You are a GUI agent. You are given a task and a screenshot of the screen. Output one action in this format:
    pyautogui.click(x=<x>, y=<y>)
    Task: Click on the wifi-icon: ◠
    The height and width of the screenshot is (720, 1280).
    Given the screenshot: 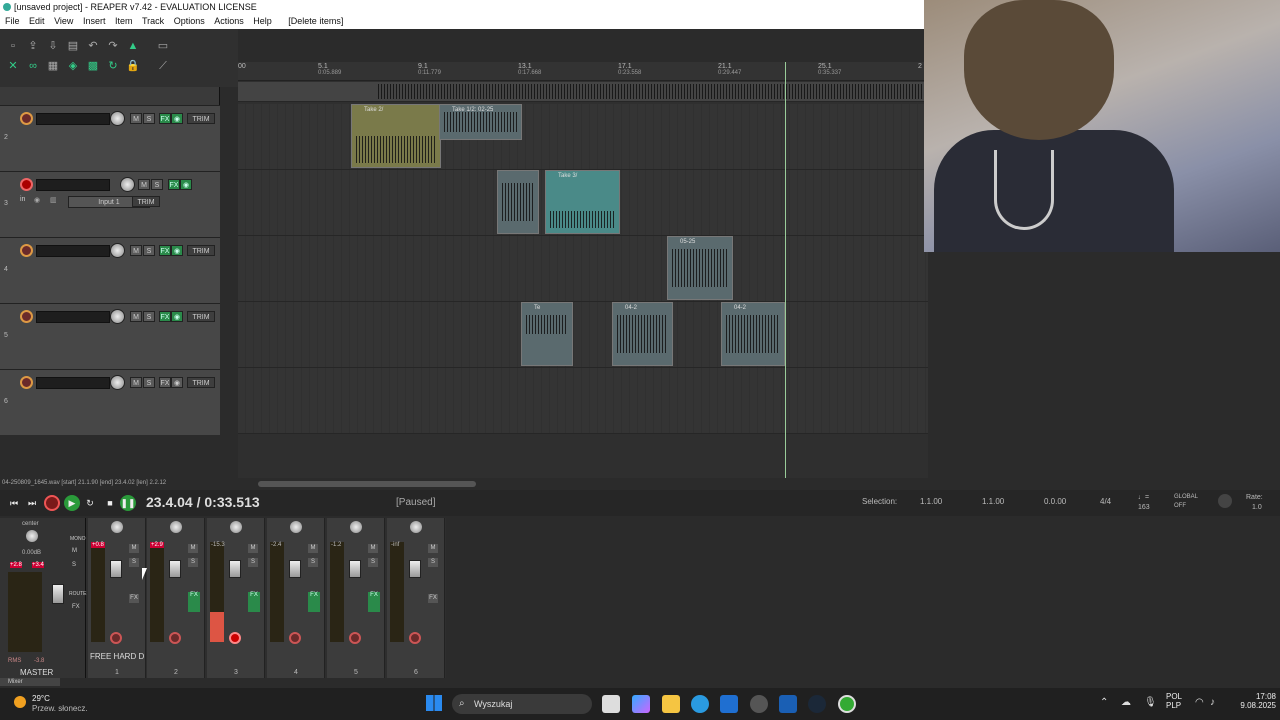 What is the action you would take?
    pyautogui.click(x=1199, y=702)
    